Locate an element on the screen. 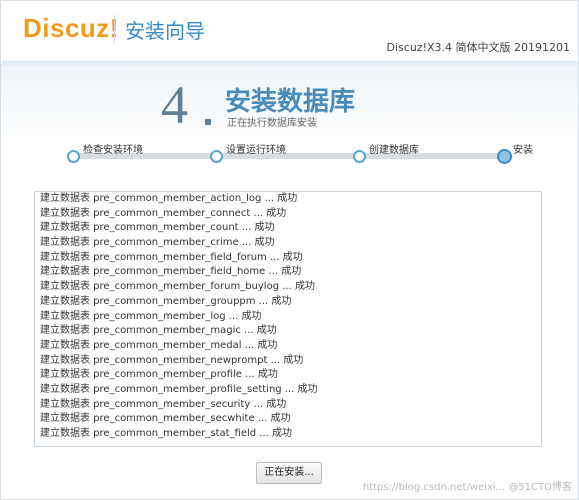 Image resolution: width=579 pixels, height=500 pixels. progress-node-install is located at coordinates (504, 156).